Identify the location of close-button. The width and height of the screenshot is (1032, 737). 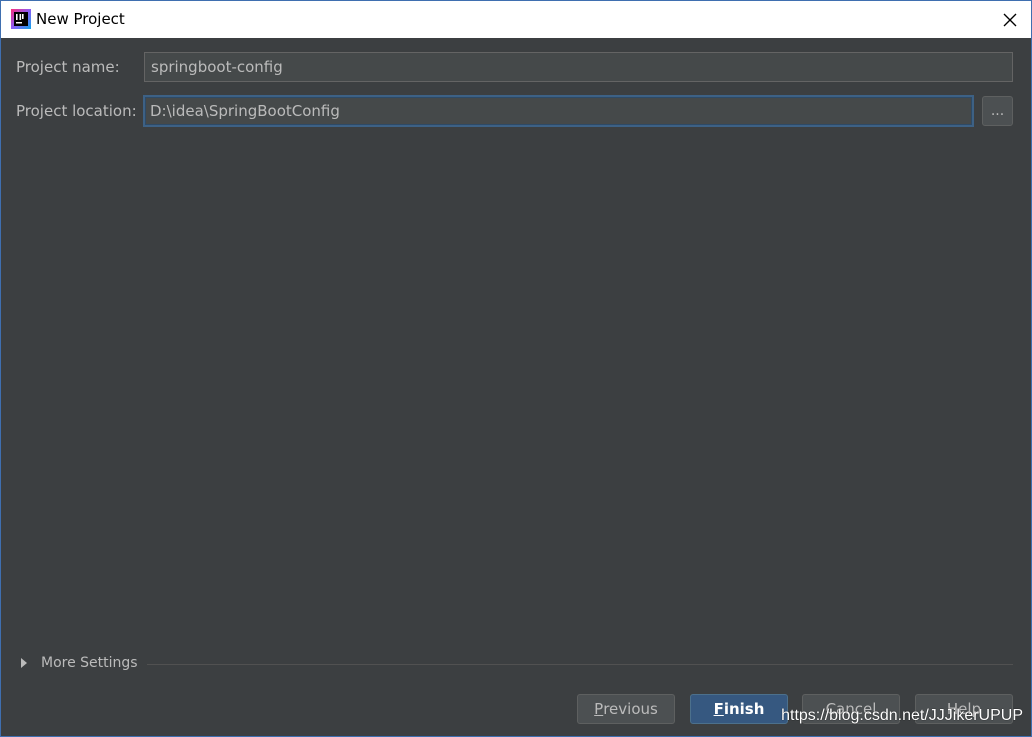
(1010, 20).